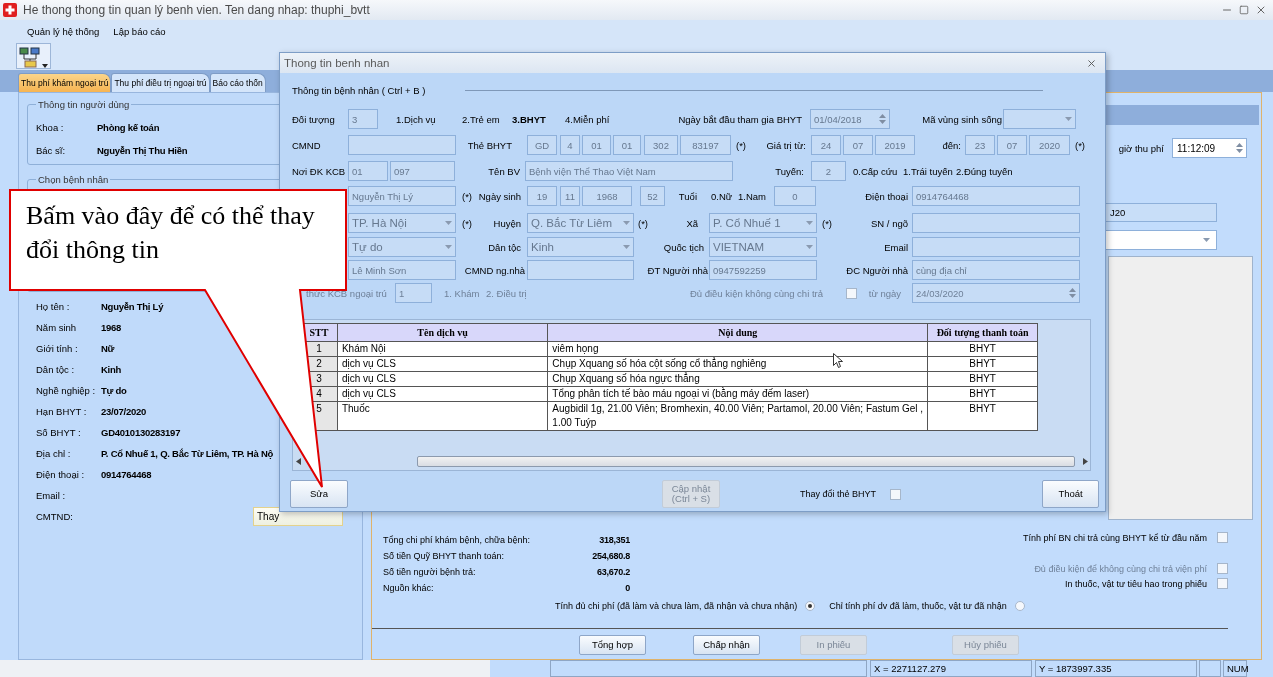 This screenshot has height=677, width=1273. Describe the element at coordinates (1049, 145) in the screenshot. I see `input-field: 2020` at that location.